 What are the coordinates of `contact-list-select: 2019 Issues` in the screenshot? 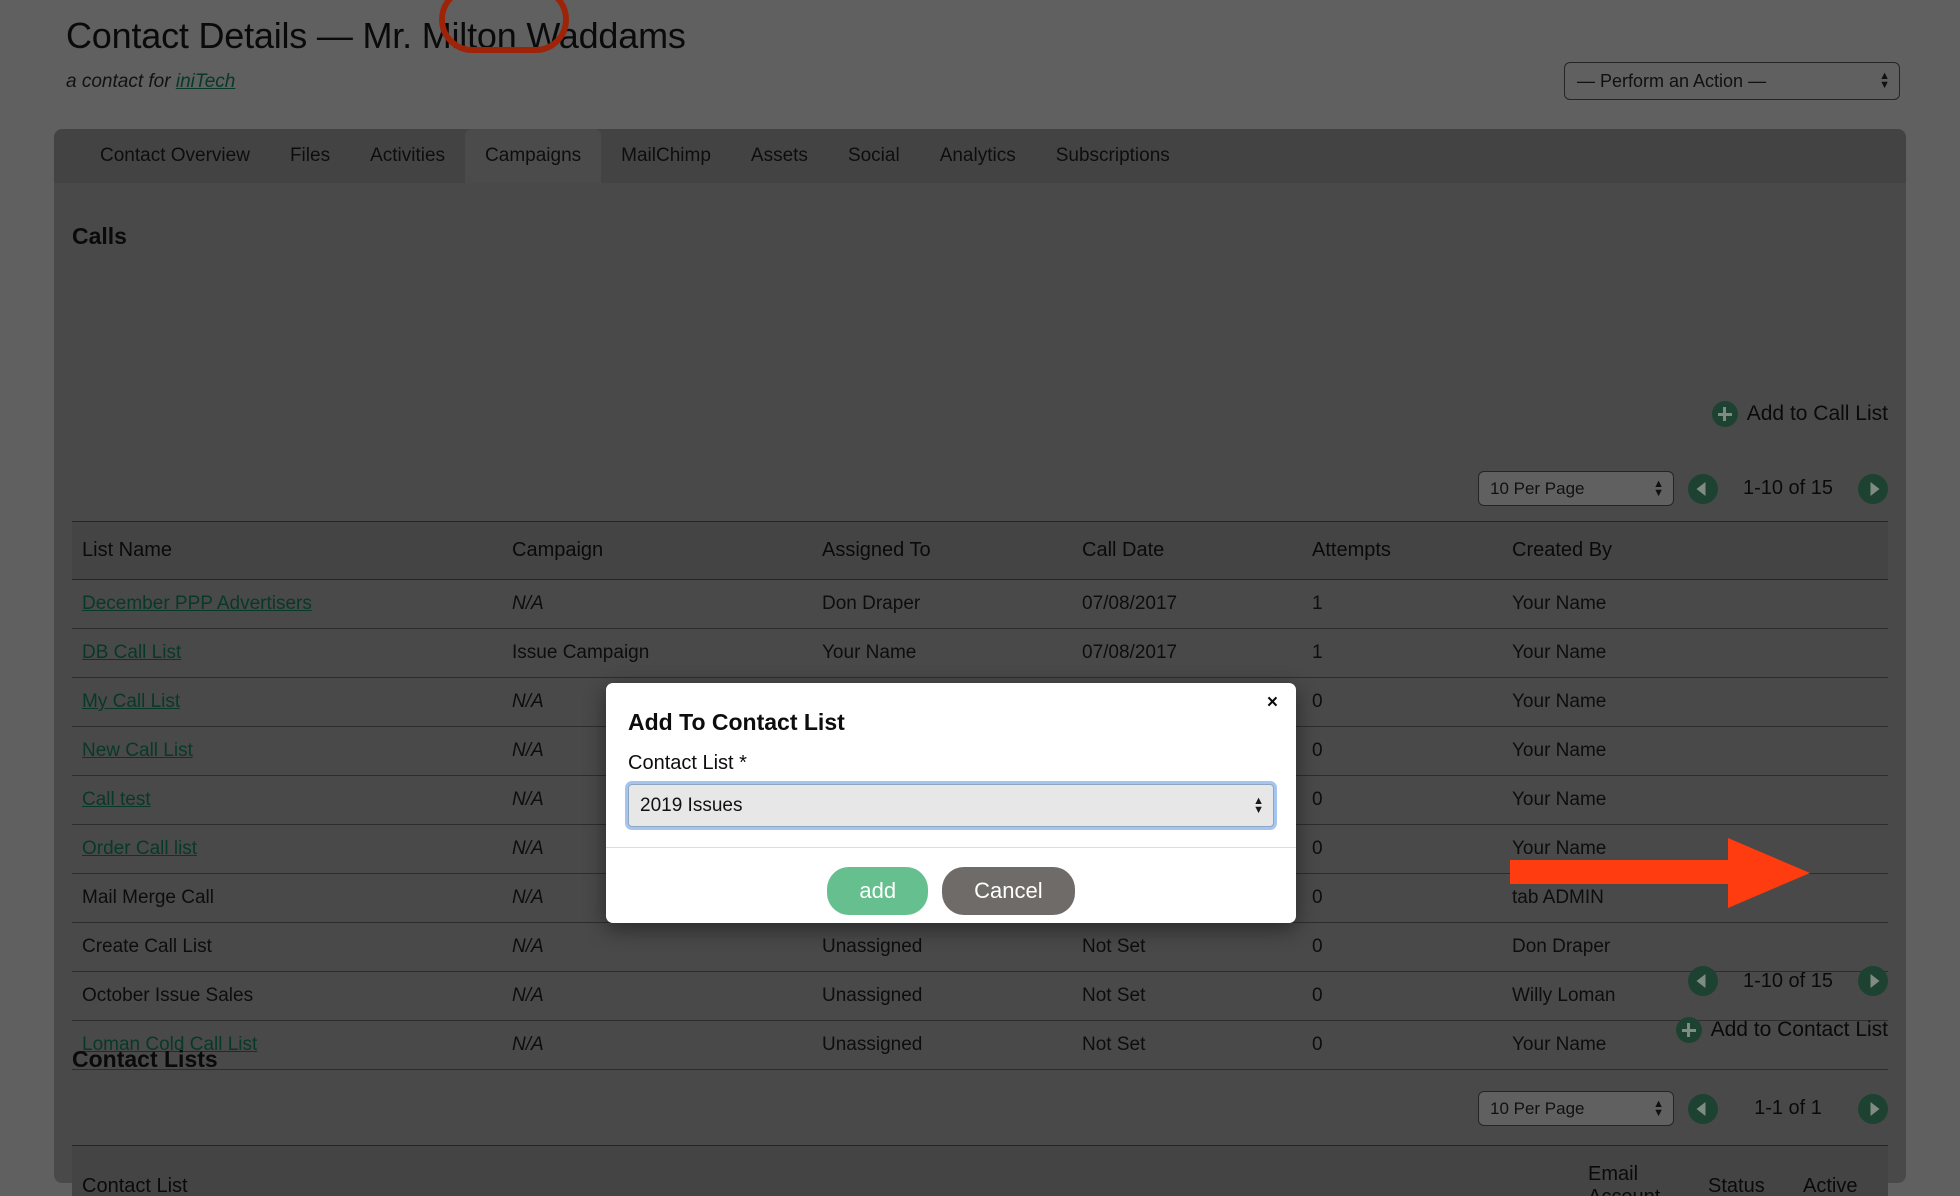 It's located at (951, 805).